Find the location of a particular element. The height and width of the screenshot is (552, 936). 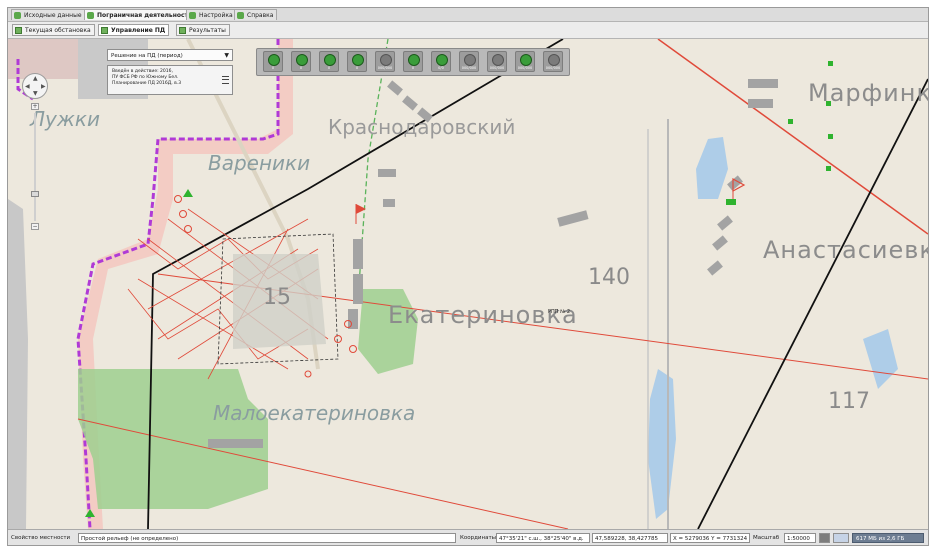

decision-select-value: Решение на ПД (период) is located at coordinates (147, 56).